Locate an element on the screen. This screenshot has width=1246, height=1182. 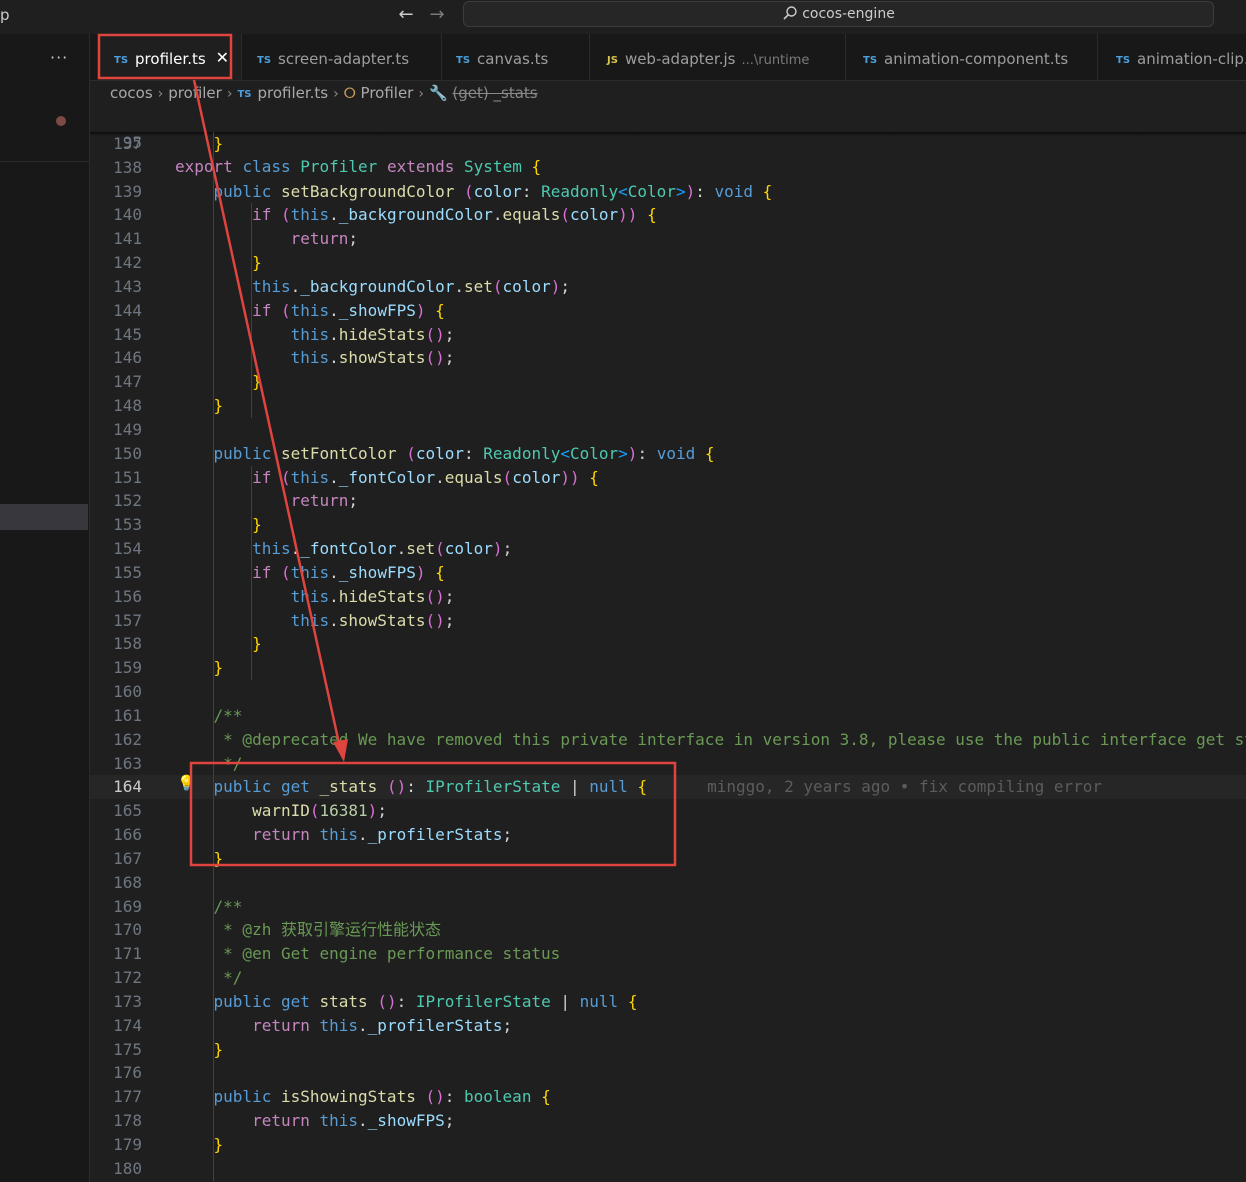
code-text: return this._showFPS; is located at coordinates (353, 1121).